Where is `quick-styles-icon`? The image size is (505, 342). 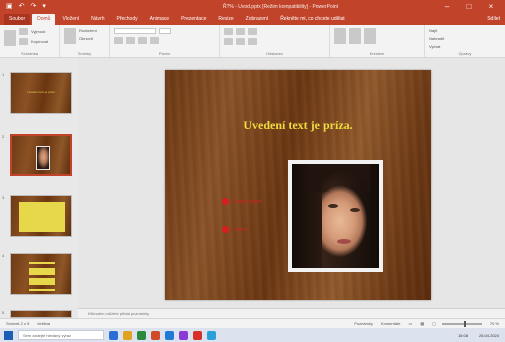 quick-styles-icon is located at coordinates (370, 36).